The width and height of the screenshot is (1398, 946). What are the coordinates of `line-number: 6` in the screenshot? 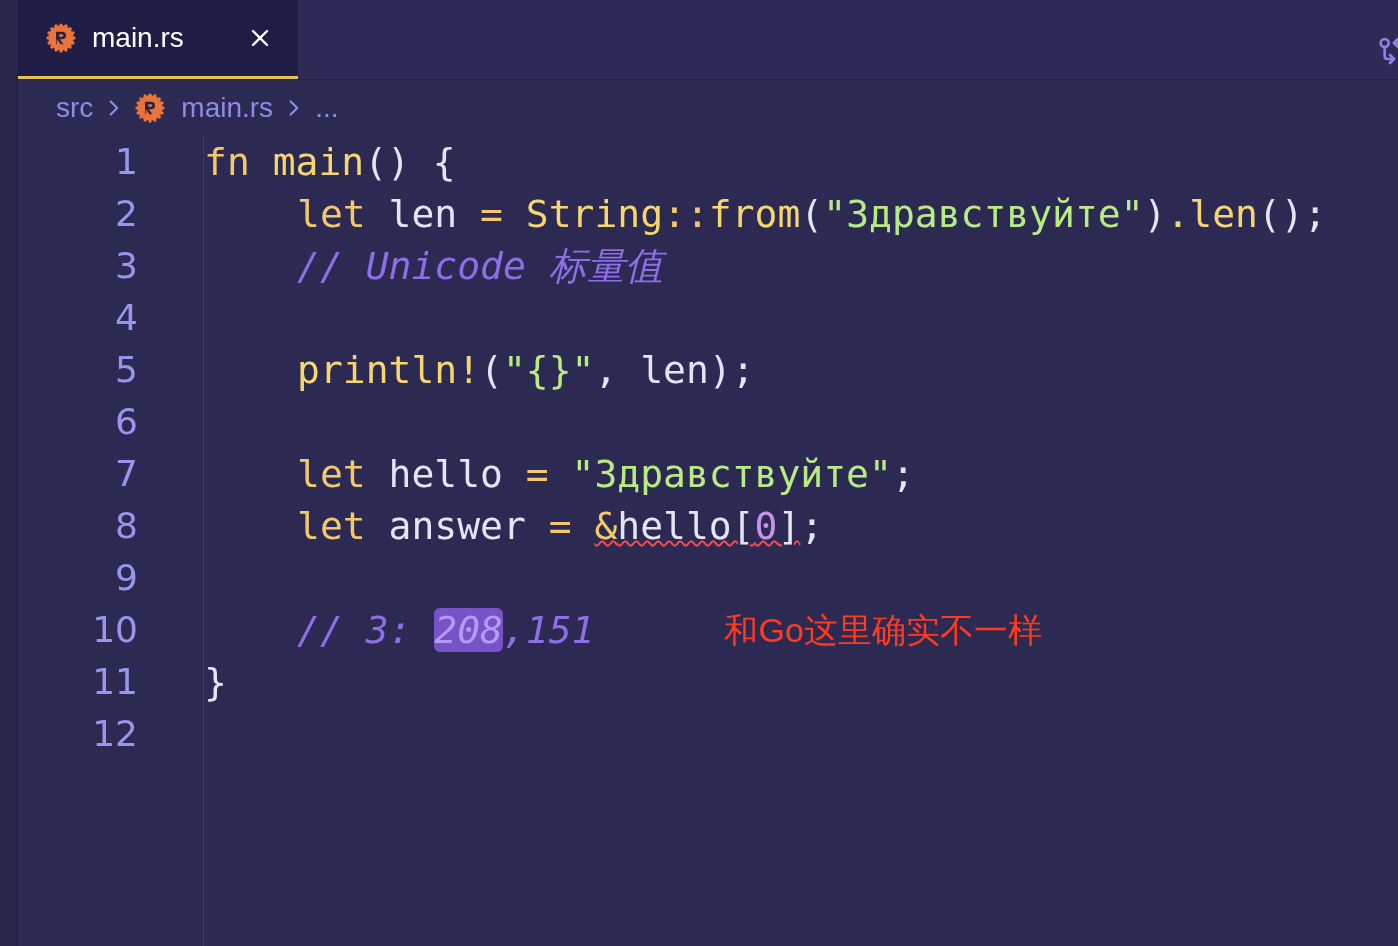 It's located at (126, 422).